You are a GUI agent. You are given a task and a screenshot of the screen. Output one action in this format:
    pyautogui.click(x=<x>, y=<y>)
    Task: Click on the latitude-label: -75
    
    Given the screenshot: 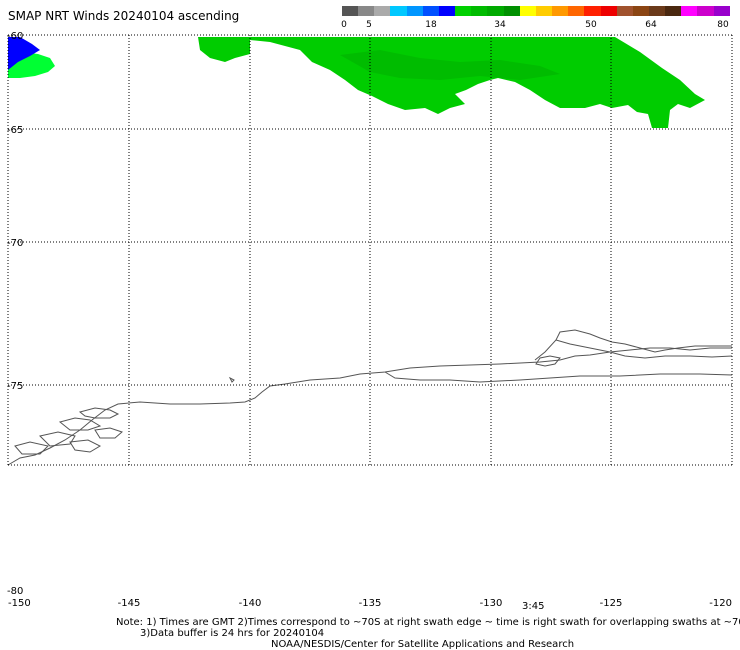 What is the action you would take?
    pyautogui.click(x=15, y=386)
    